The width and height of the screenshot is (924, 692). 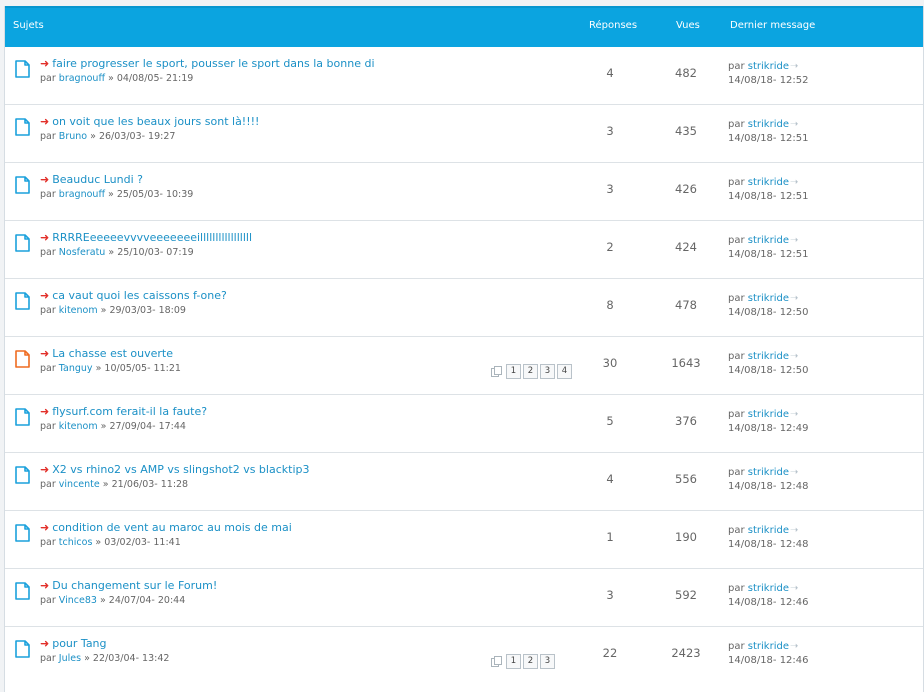 What do you see at coordinates (152, 237) in the screenshot?
I see `topic-title-link: RRRREeeeeevvvveeeeeeeilllllllllllllllll` at bounding box center [152, 237].